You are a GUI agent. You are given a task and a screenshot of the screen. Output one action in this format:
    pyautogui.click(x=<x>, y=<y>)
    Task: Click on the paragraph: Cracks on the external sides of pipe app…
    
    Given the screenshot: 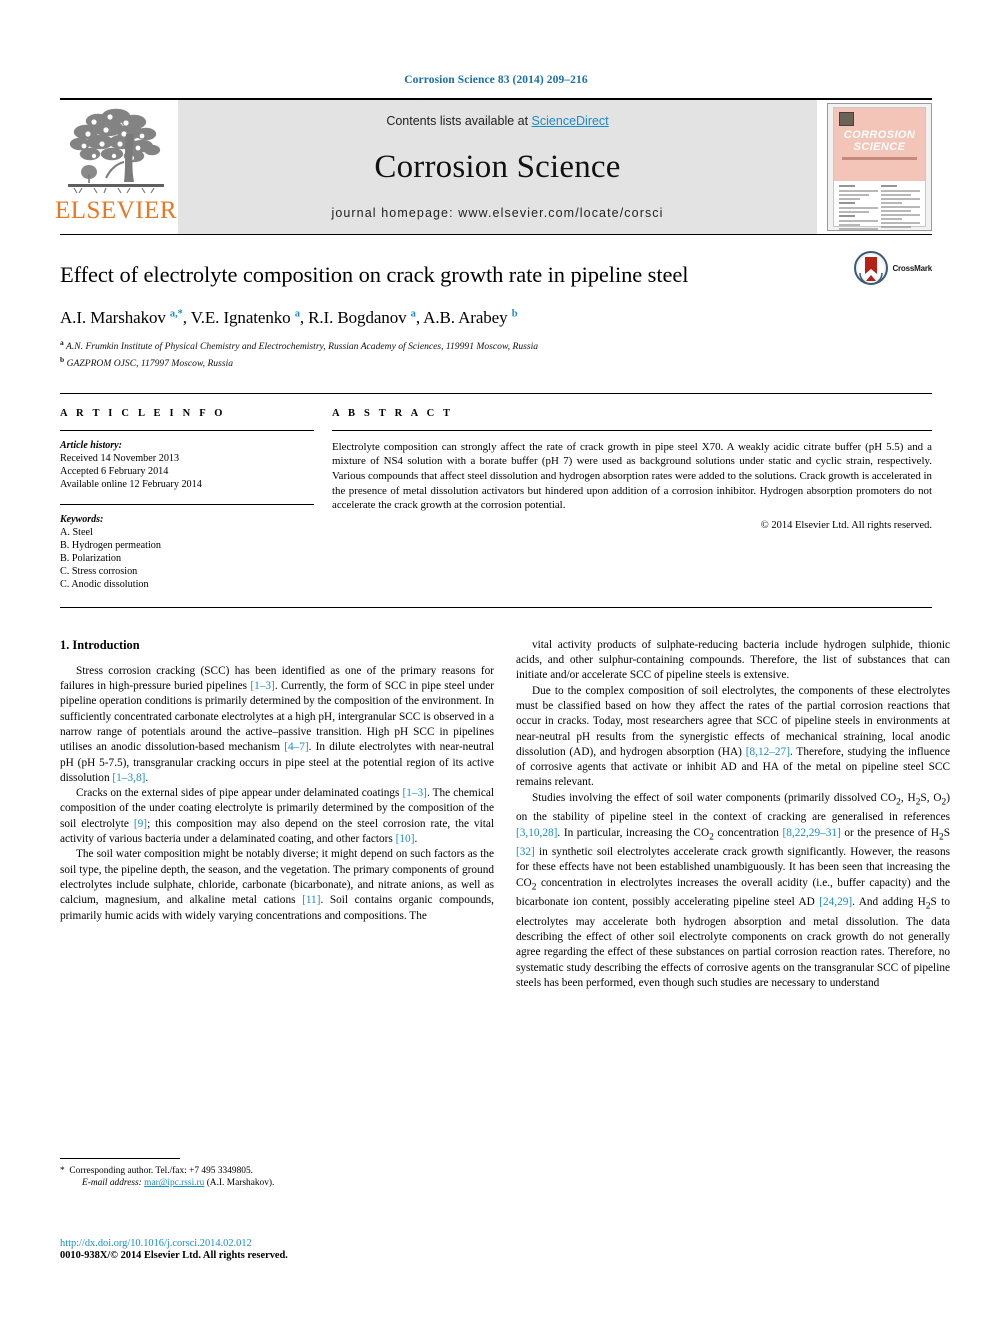 What is the action you would take?
    pyautogui.click(x=277, y=816)
    